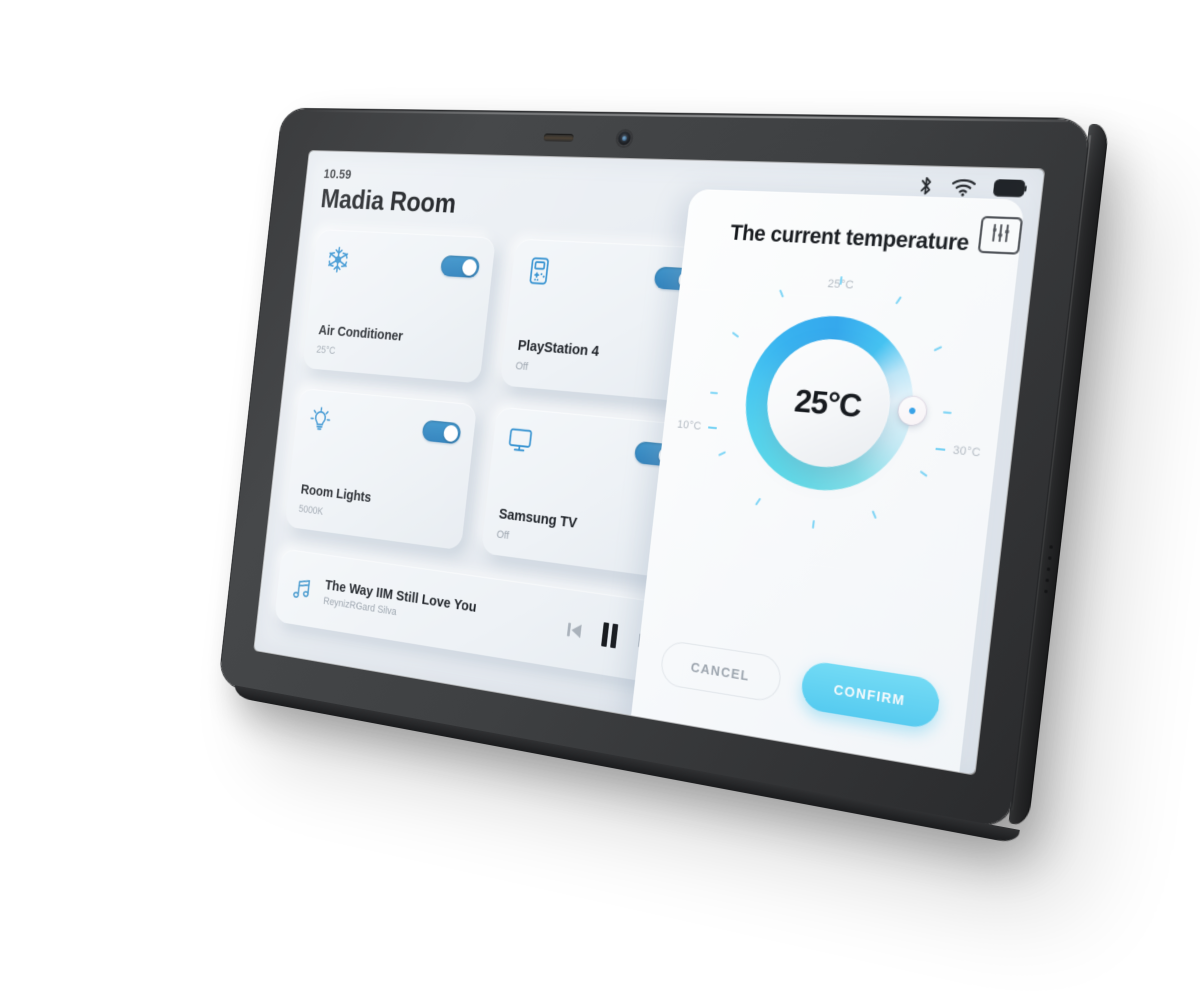 This screenshot has height=1000, width=1200. I want to click on device-card-room-lights: Room Lights 5000K, so click(381, 469).